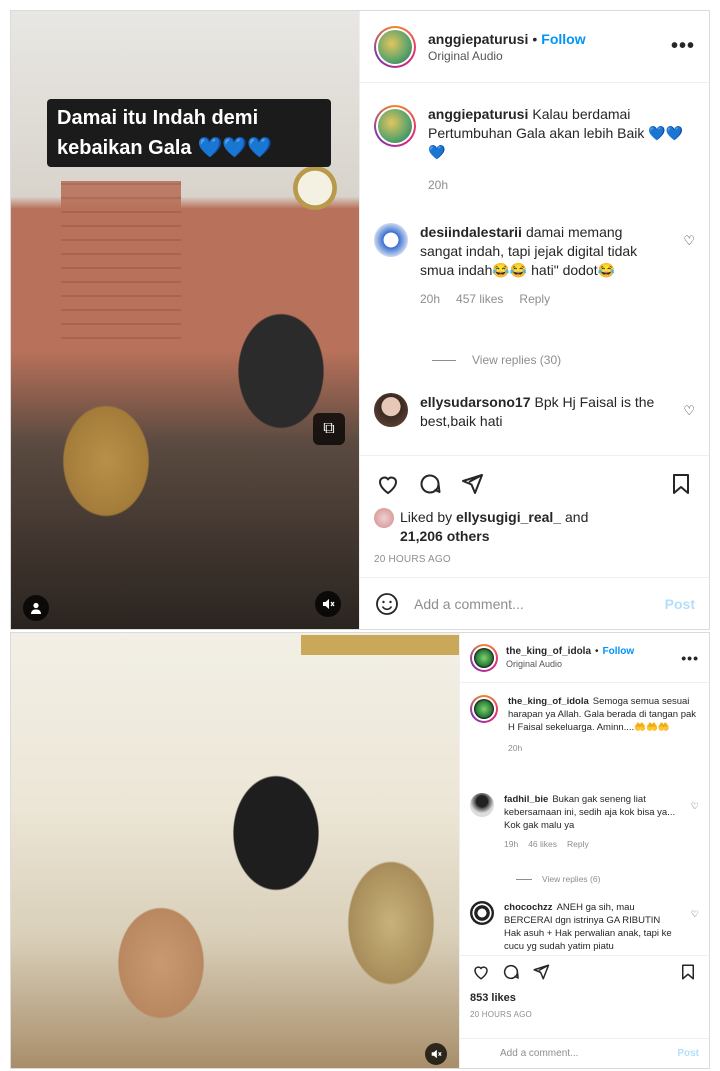 This screenshot has width=720, height=1071. I want to click on picture-in-picture-icon: ⧉, so click(329, 429).